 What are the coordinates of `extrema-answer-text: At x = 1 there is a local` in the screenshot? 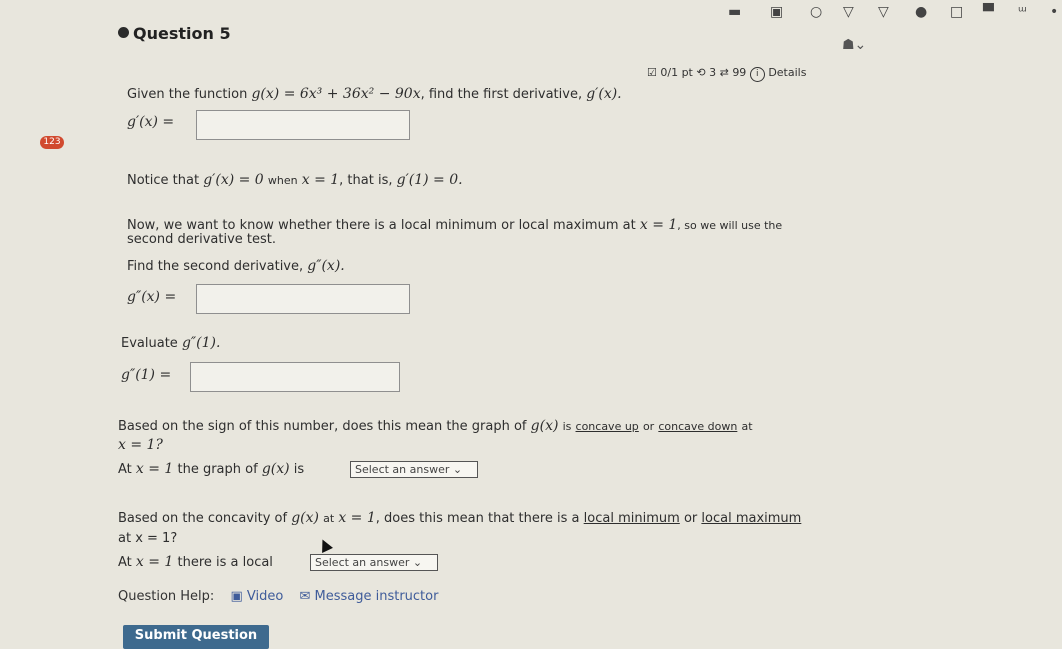 It's located at (195, 562).